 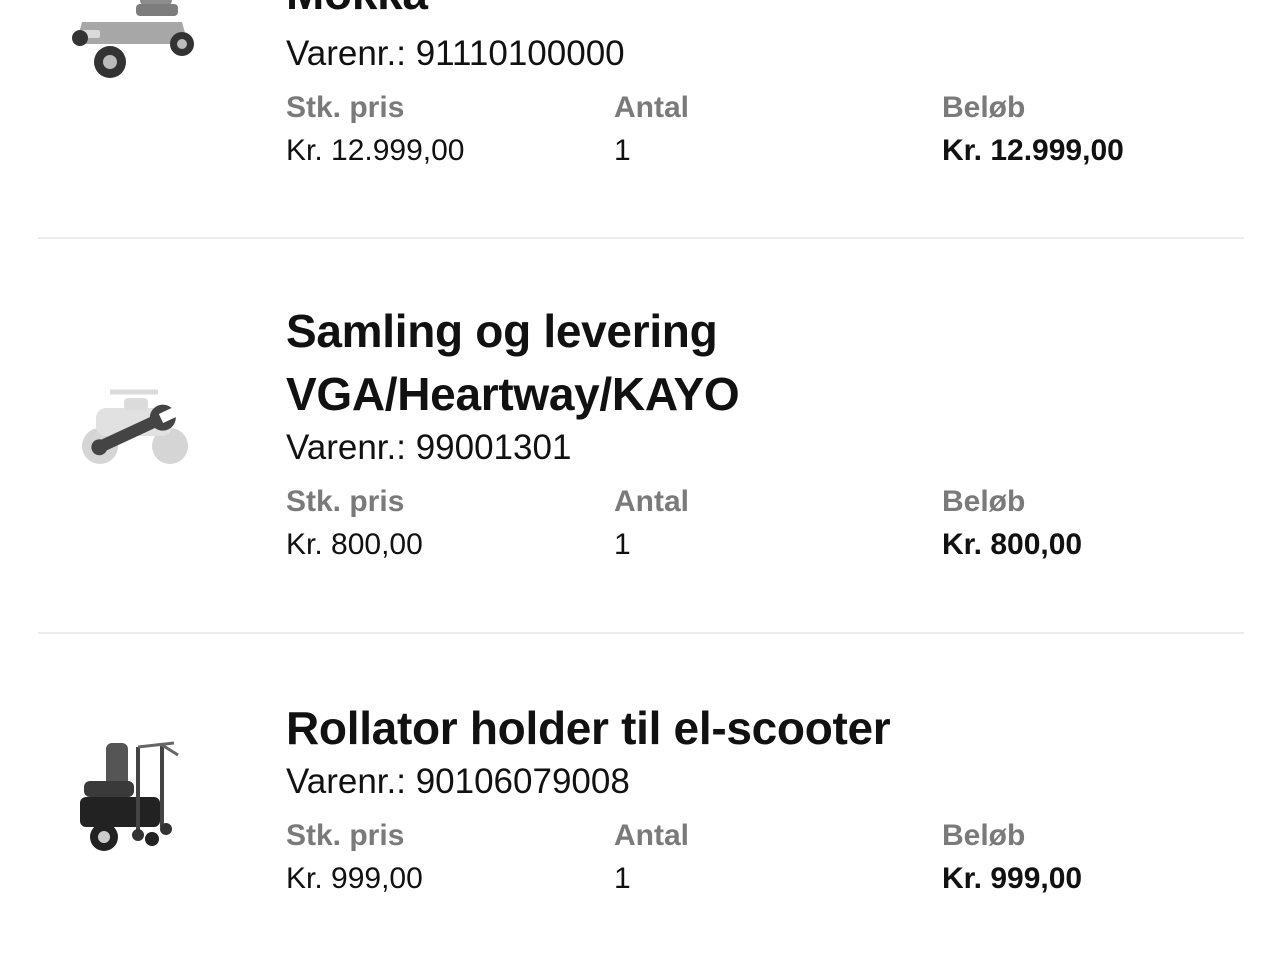 I want to click on product-title: Rollator holder til el-scooter, so click(x=766, y=728).